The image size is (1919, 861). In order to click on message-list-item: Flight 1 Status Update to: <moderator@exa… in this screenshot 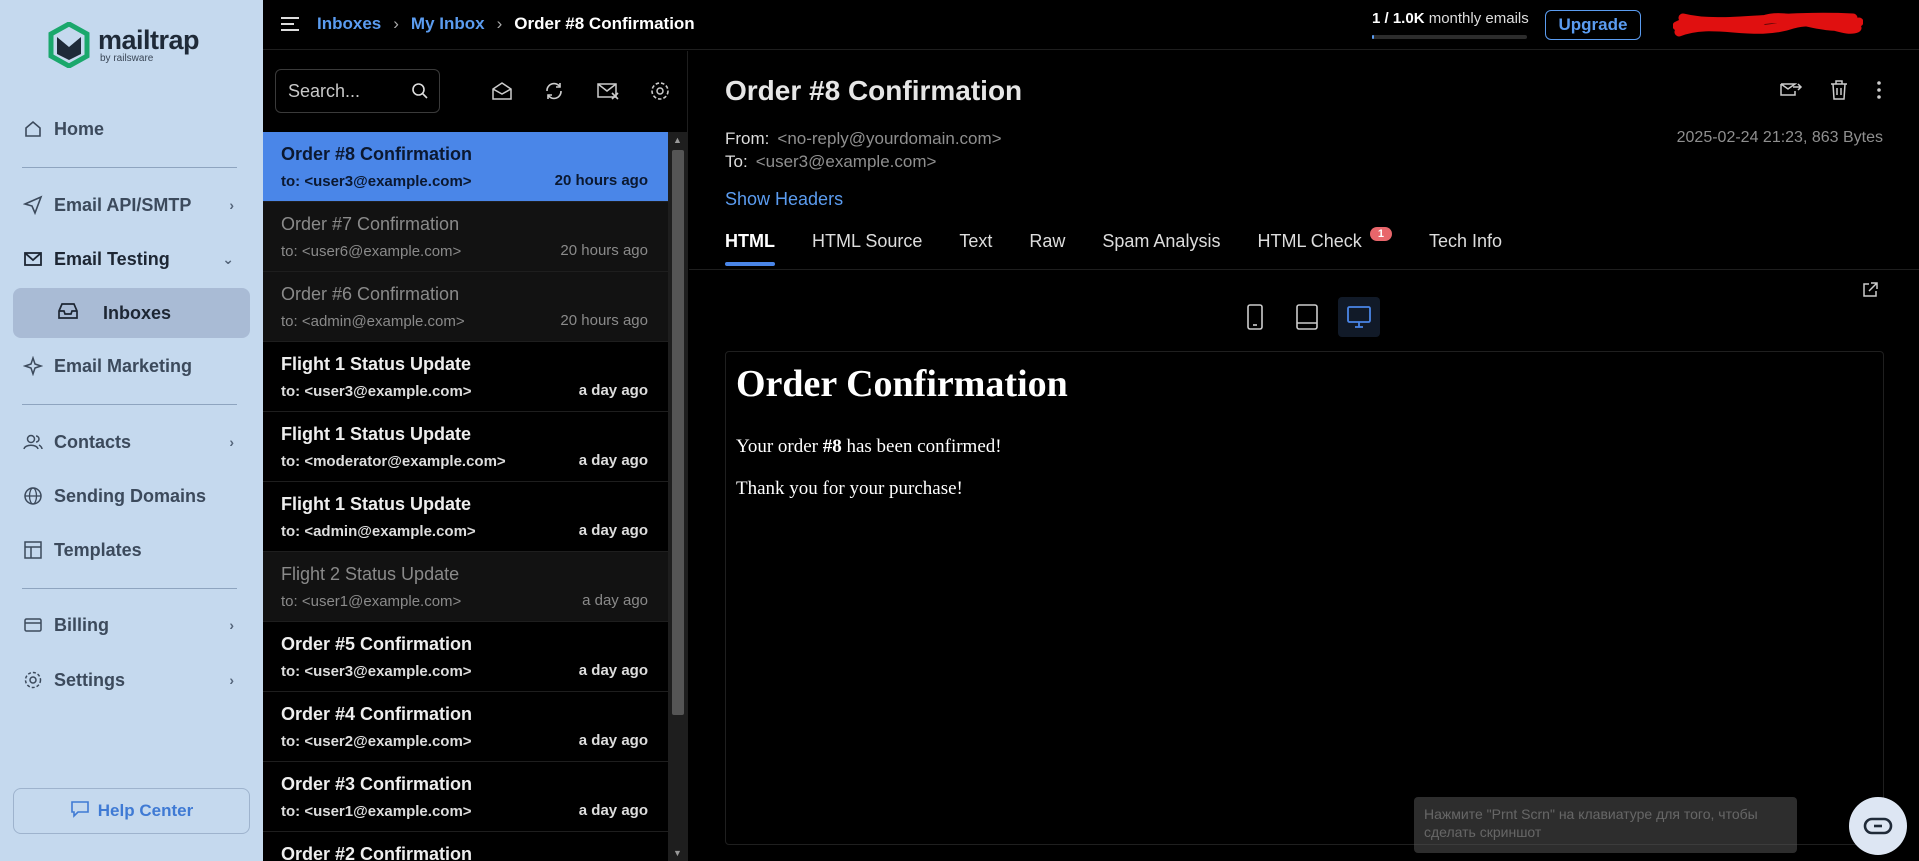, I will do `click(465, 447)`.